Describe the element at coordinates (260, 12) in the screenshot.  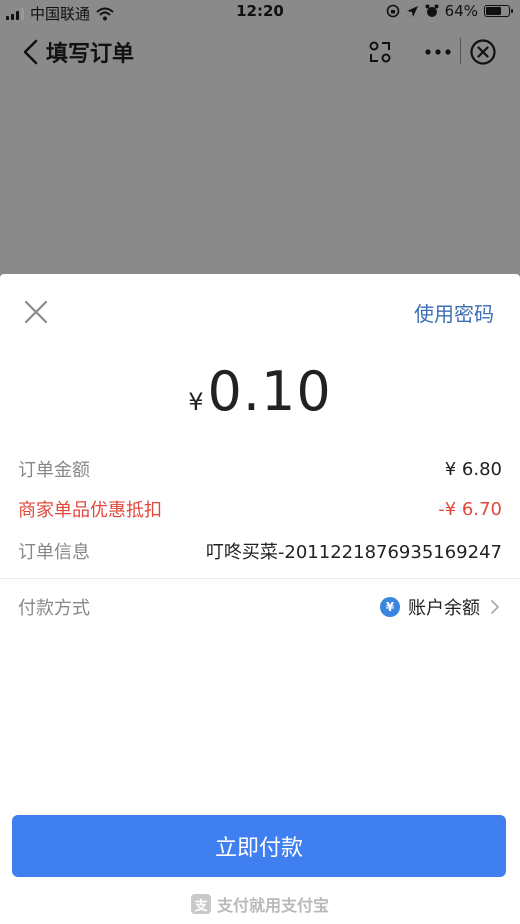
I see `status-bar: 中国联通 12:20 64%` at that location.